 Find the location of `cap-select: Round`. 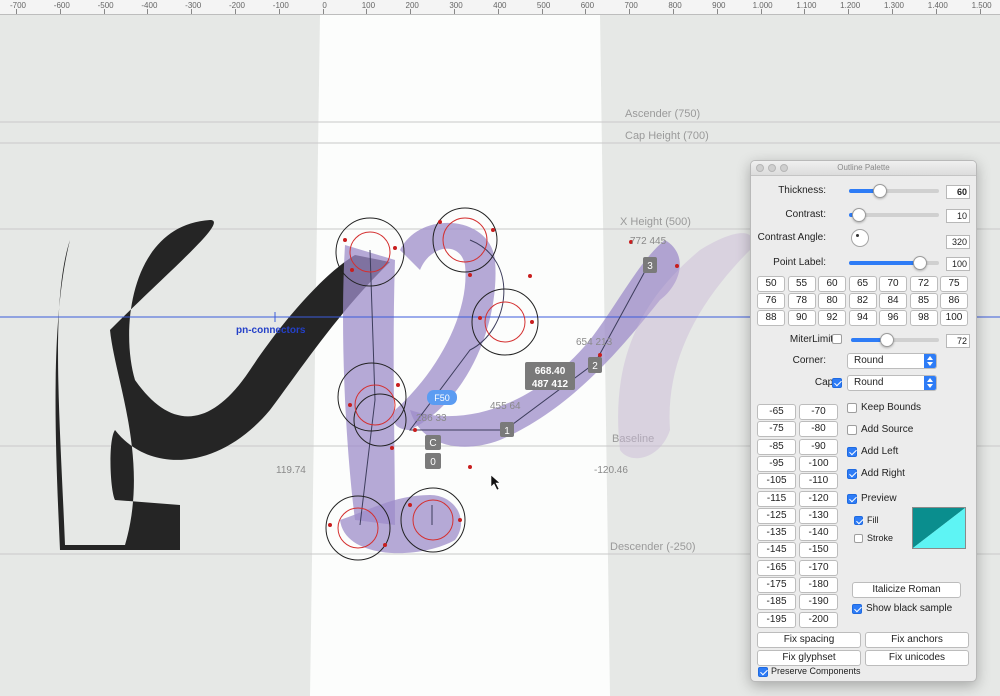

cap-select: Round is located at coordinates (892, 383).